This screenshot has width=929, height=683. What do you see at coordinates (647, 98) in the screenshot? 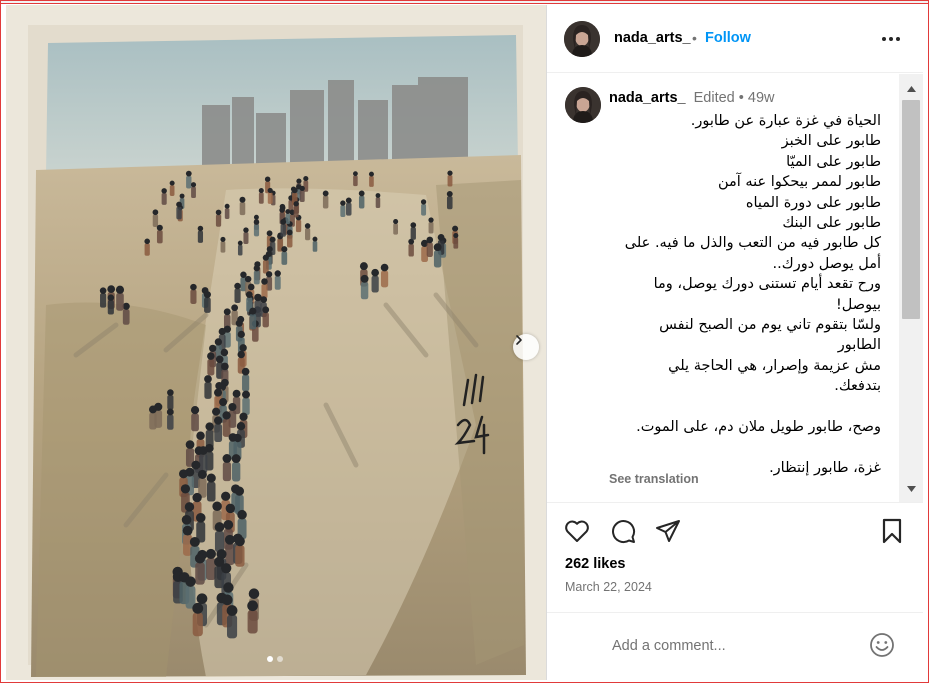
I see `caption-username: nada_arts_` at bounding box center [647, 98].